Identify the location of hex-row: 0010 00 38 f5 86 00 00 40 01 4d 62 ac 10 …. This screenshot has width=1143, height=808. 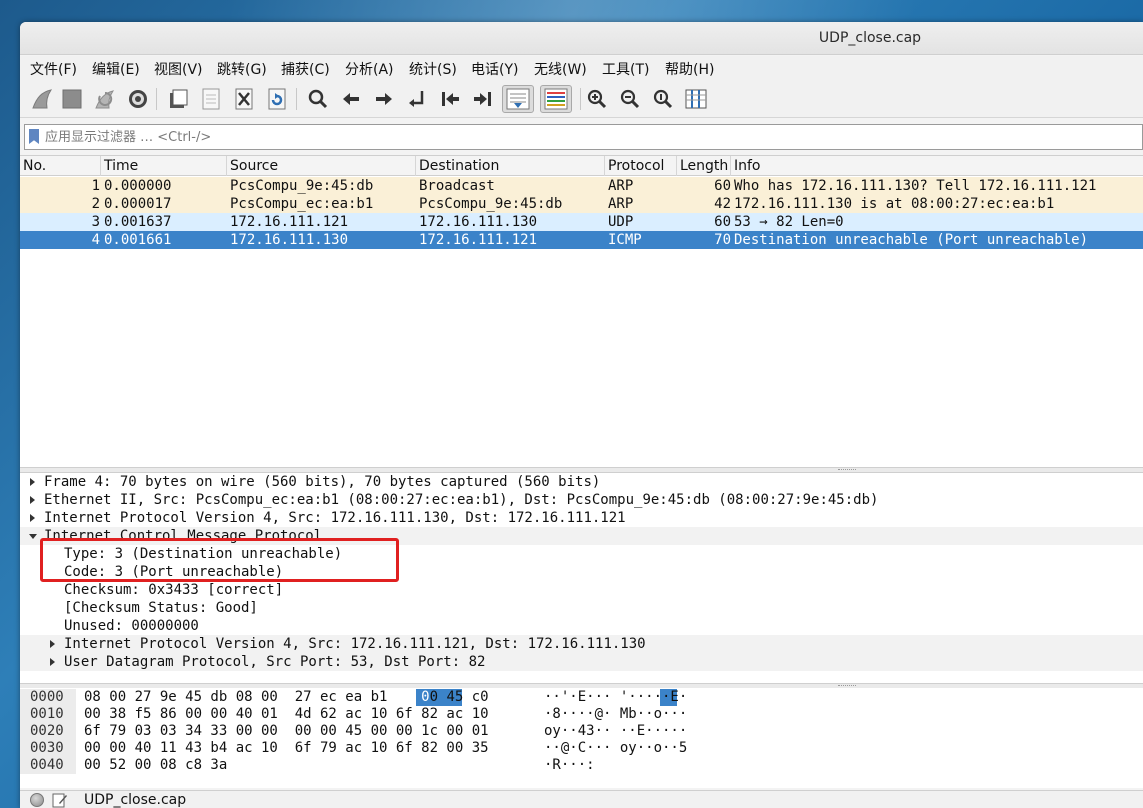
(581, 714).